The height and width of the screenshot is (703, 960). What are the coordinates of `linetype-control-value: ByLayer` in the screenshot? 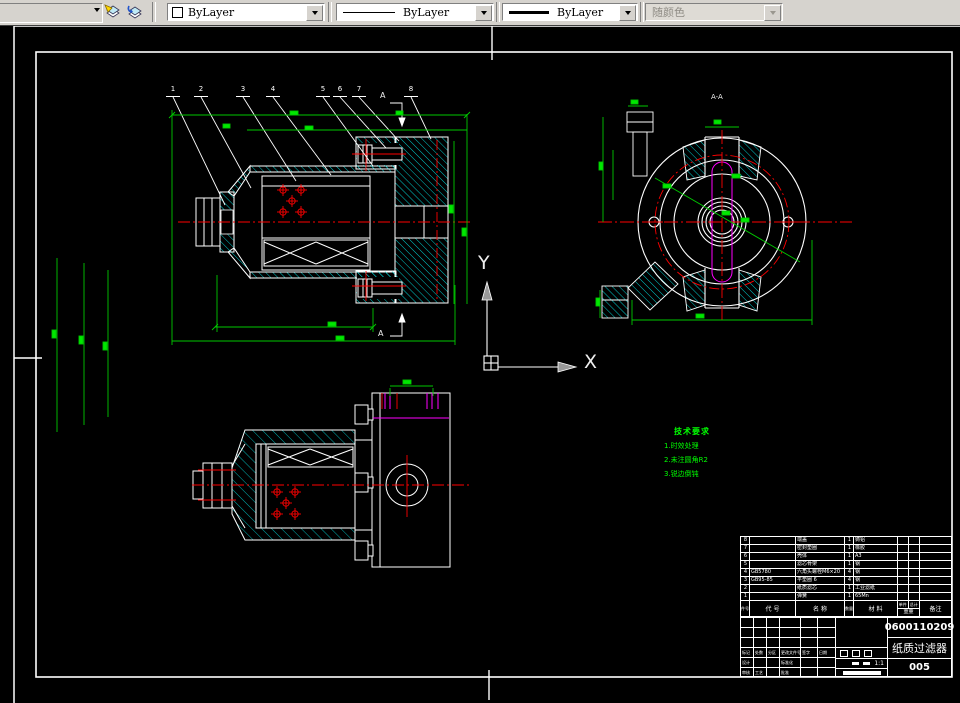 It's located at (426, 12).